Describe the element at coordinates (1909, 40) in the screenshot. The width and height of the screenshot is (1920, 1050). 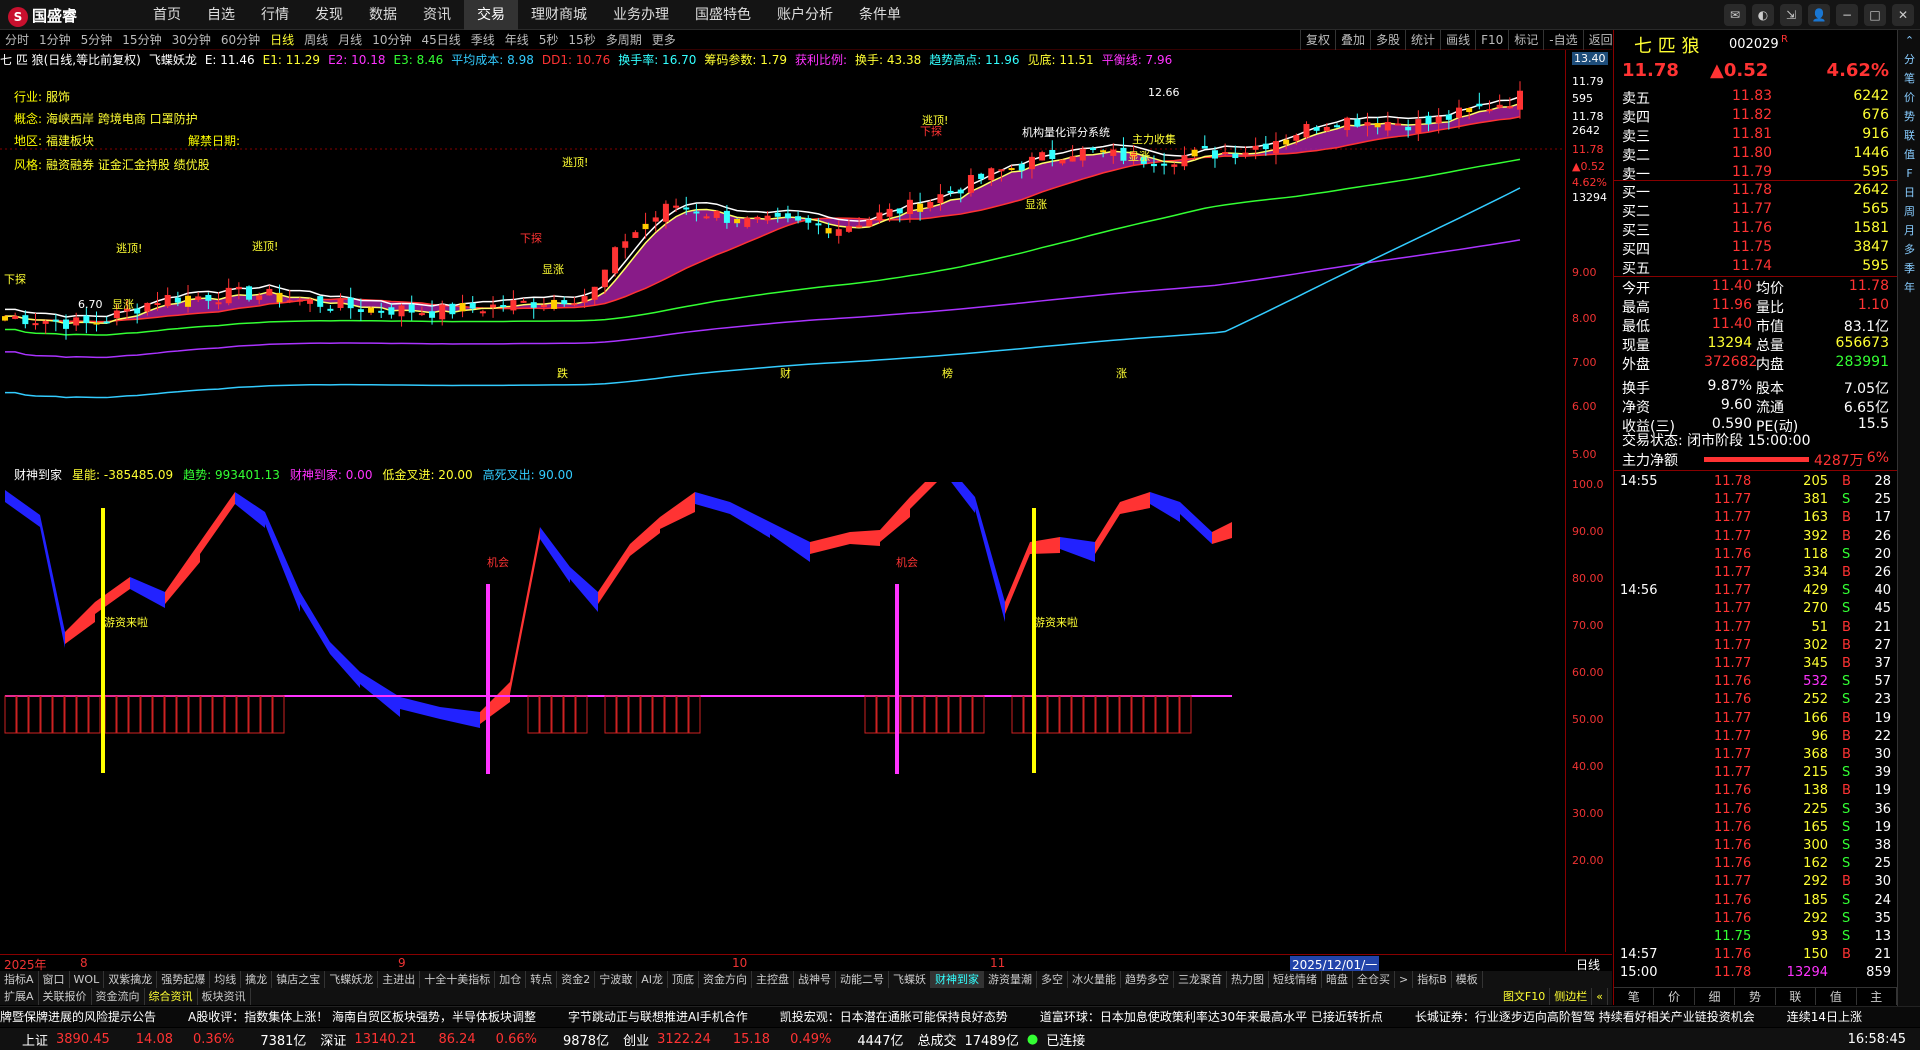
I see `sidebar-item-0: ⌃` at that location.